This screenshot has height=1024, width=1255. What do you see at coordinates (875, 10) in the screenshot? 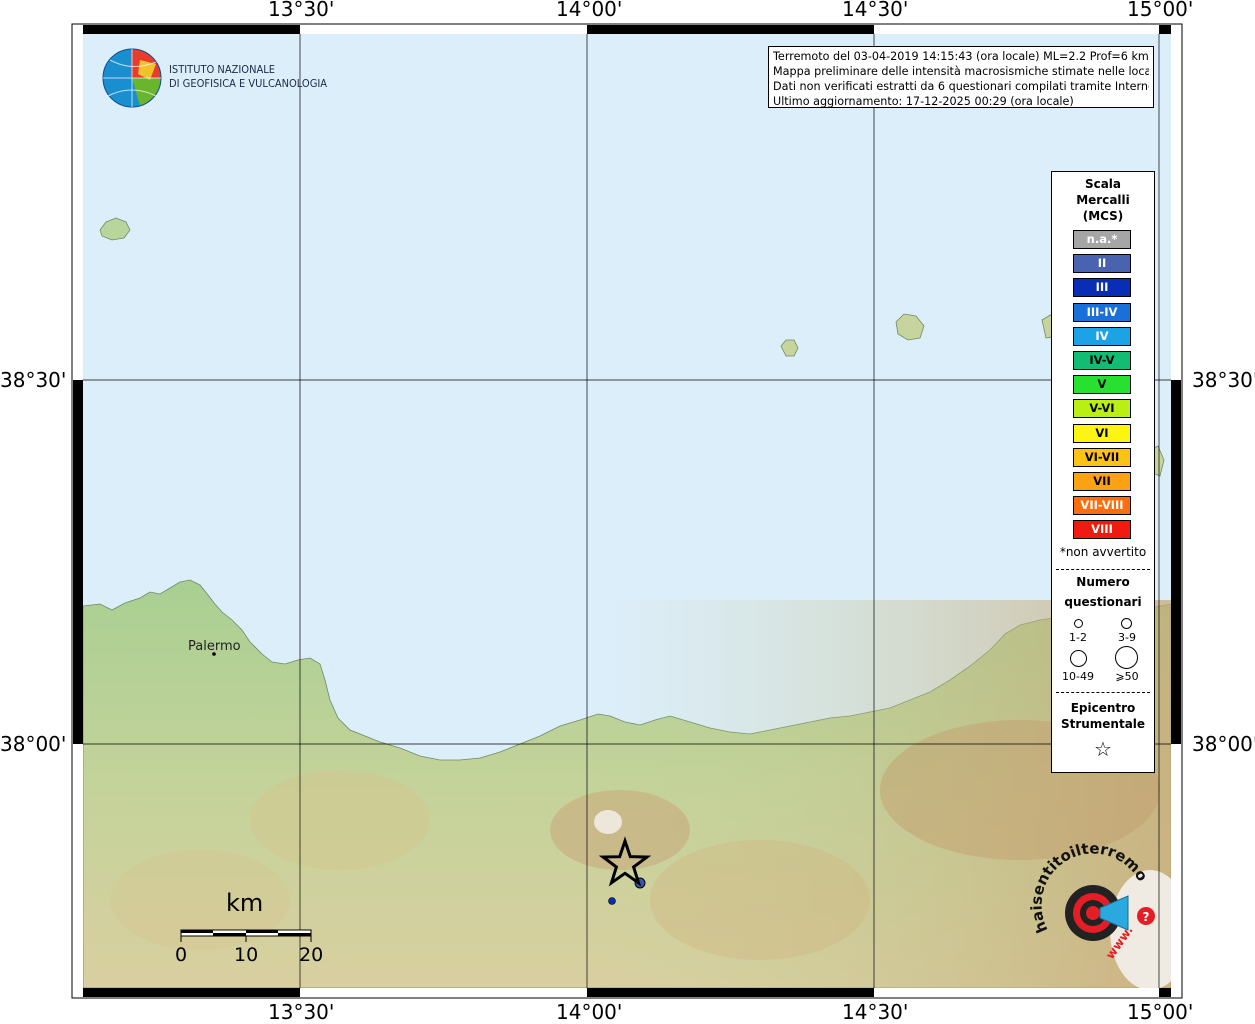
I see `lon-label-top-1430: 14°30'` at bounding box center [875, 10].